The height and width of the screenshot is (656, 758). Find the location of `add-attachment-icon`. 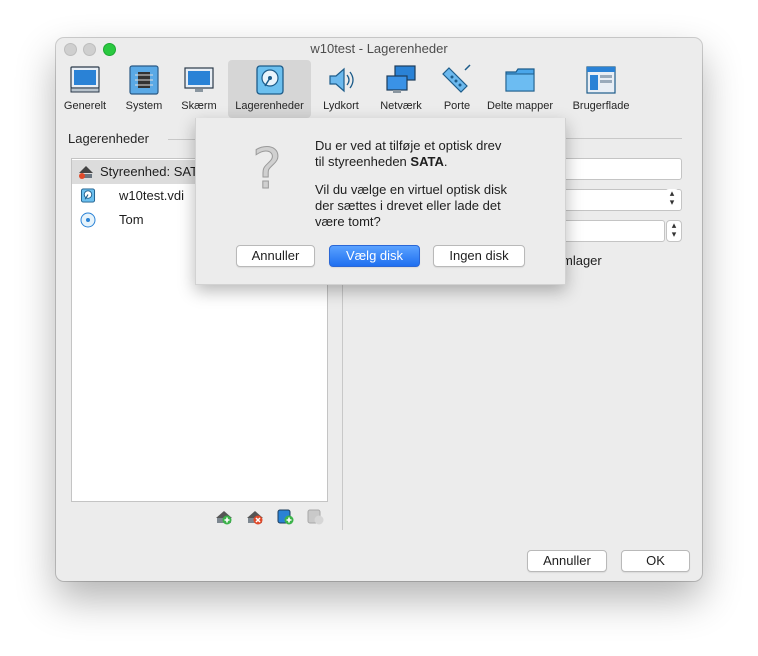

add-attachment-icon is located at coordinates (285, 517).